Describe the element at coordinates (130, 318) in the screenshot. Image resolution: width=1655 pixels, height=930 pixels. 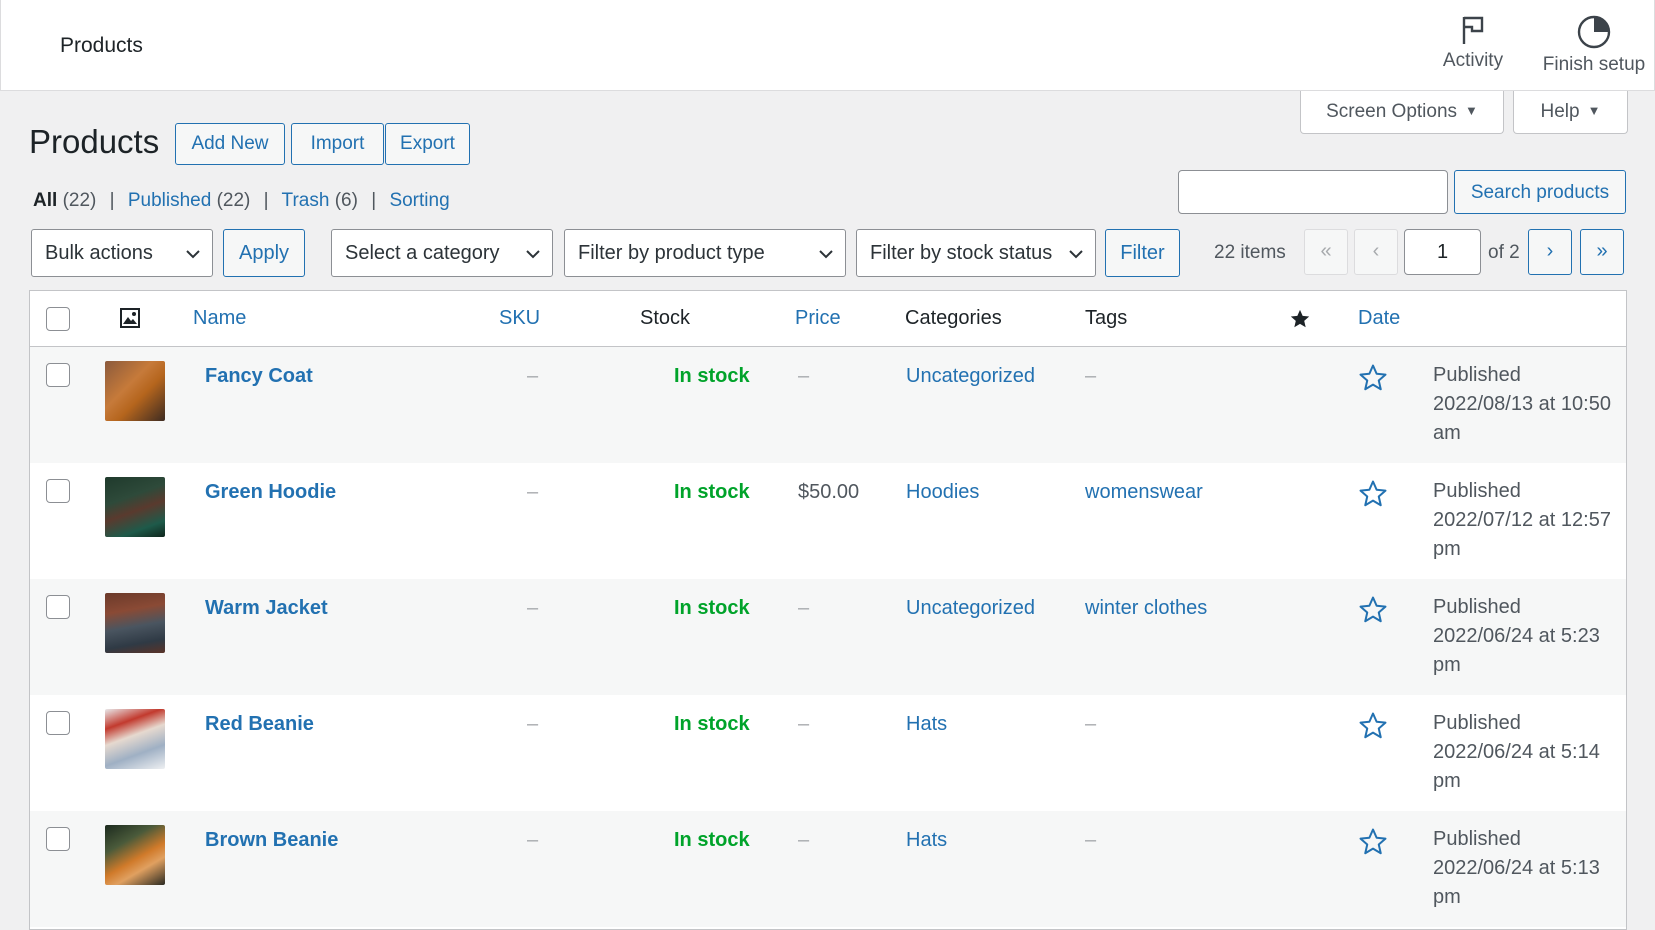
I see `image-icon` at that location.